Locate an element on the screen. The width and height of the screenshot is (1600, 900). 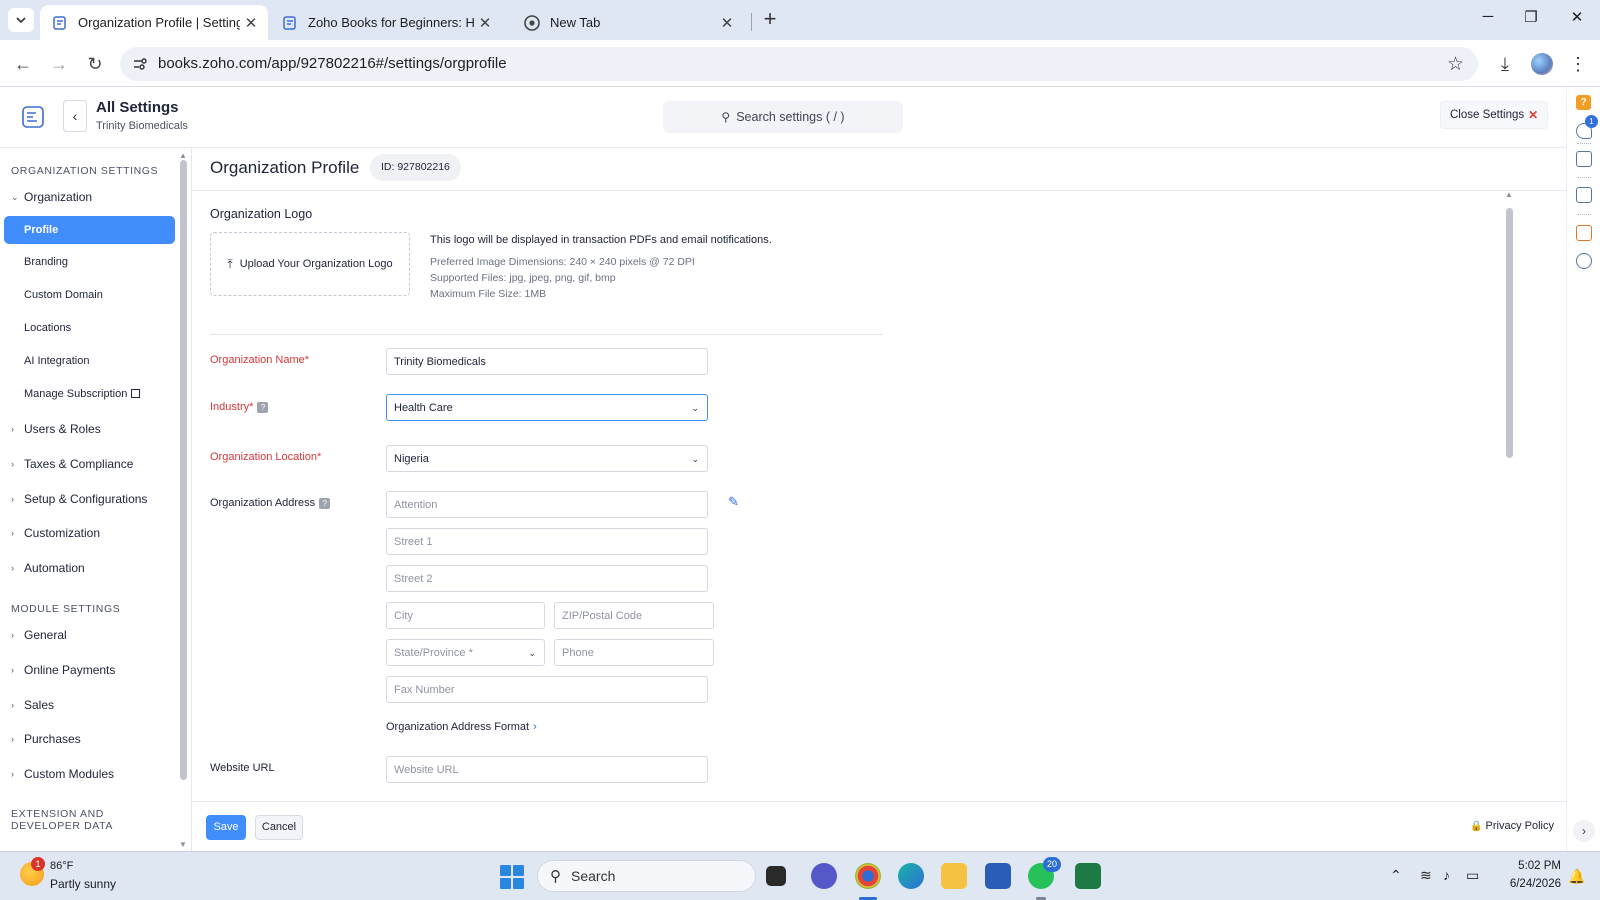
sidebar-scroll-down-icon: ▼ is located at coordinates (183, 844).